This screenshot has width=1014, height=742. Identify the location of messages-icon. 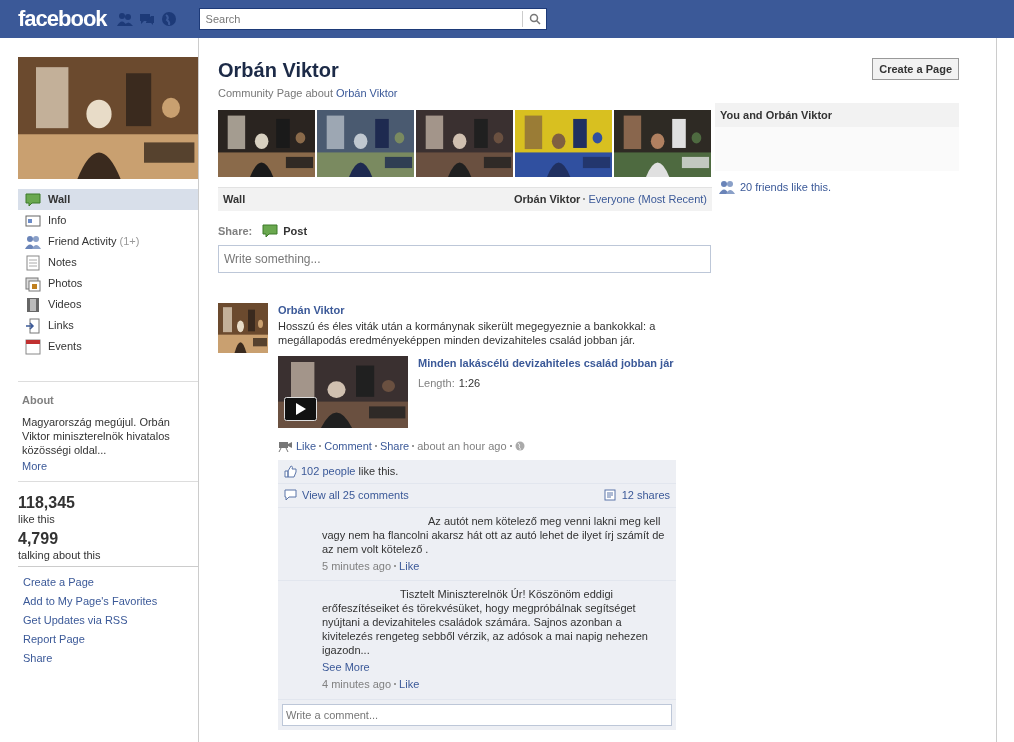
(146, 19).